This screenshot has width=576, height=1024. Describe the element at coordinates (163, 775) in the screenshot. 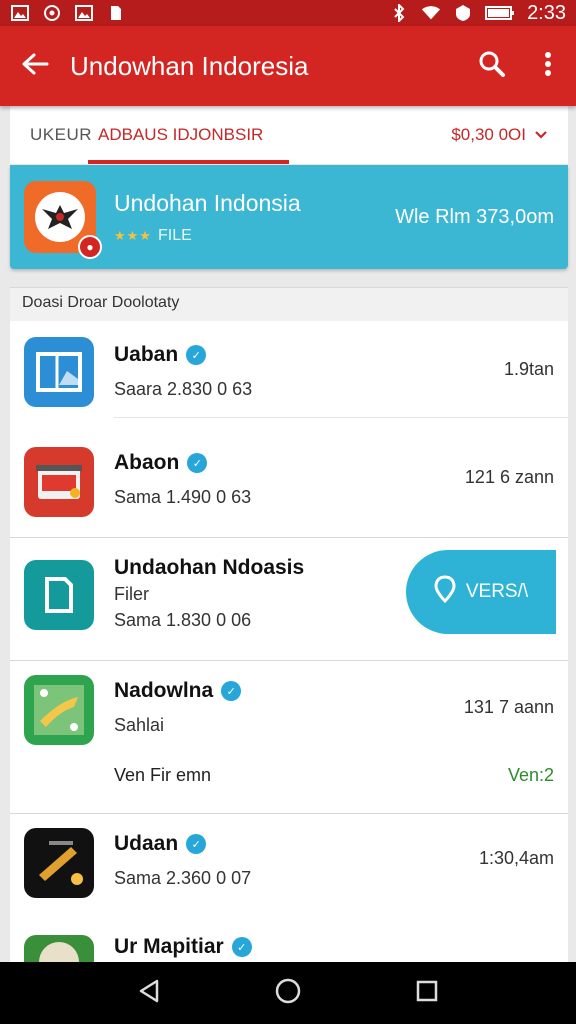

I see `app-footer-left: Ven Fir emn` at that location.